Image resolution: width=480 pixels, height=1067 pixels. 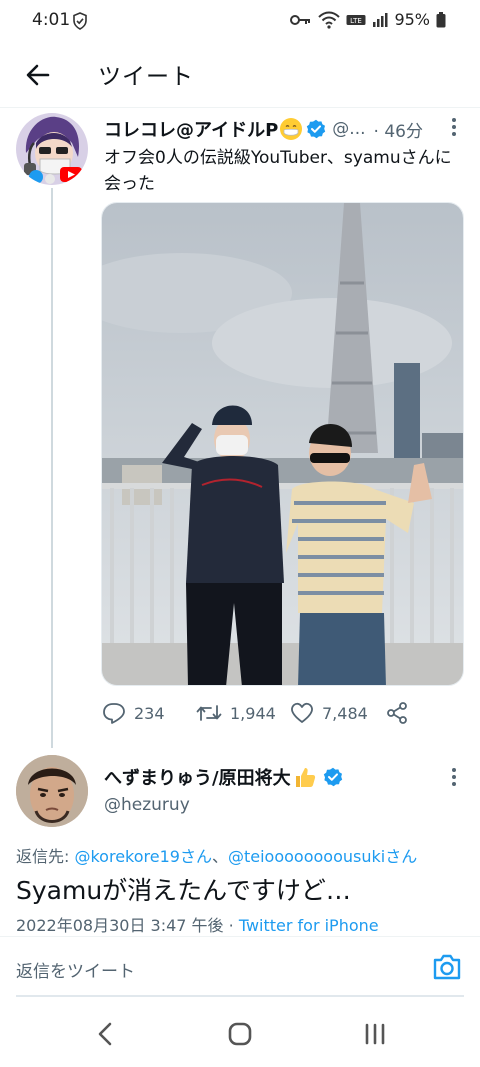 What do you see at coordinates (329, 20) in the screenshot?
I see `wifi-icon` at bounding box center [329, 20].